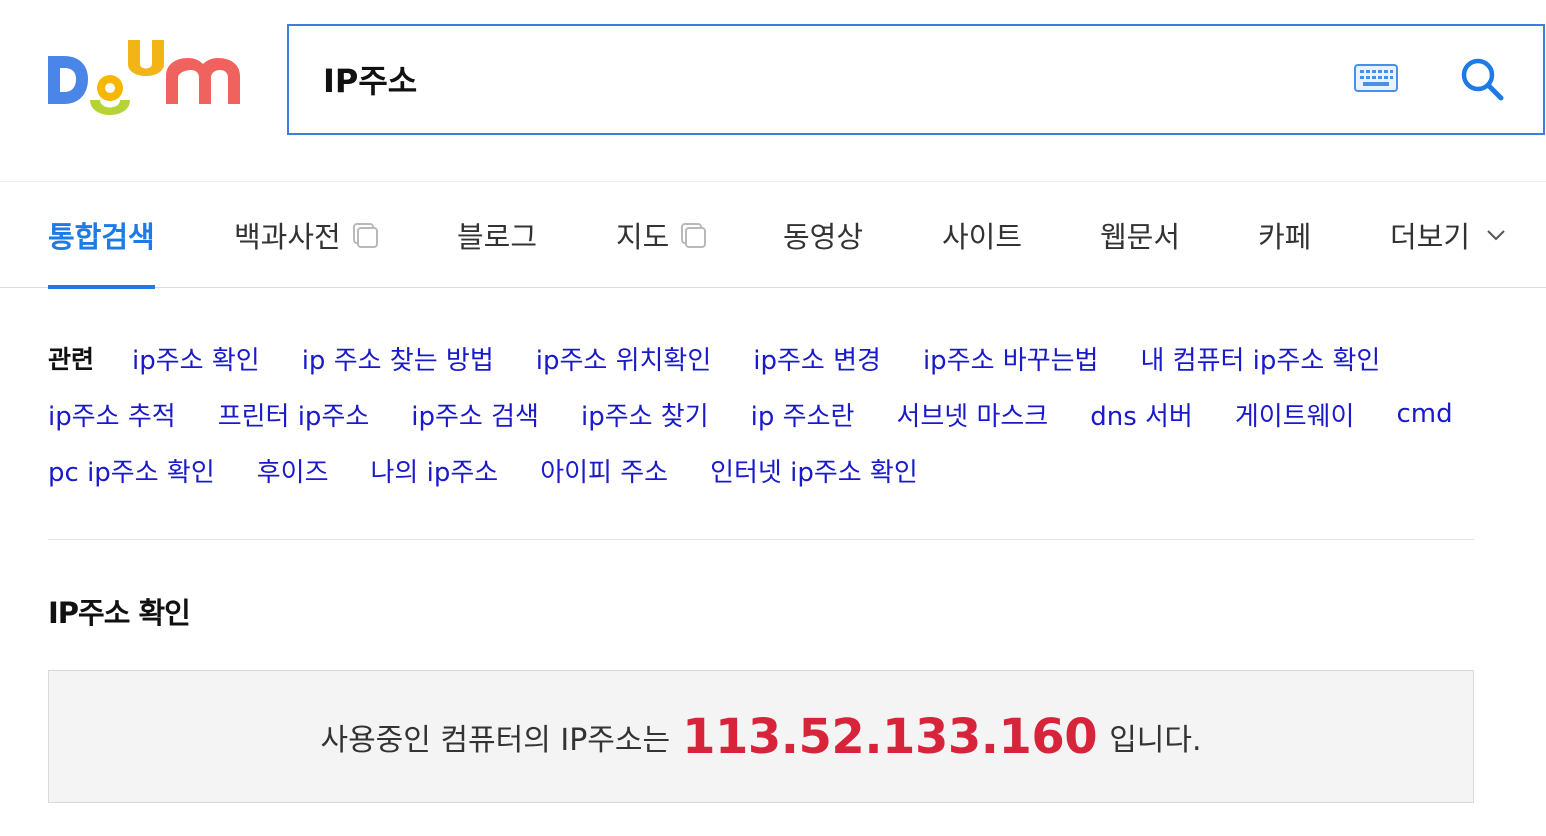  What do you see at coordinates (495, 740) in the screenshot?
I see `ip-prefix-text: 사용중인 컴퓨터의 IP주소는` at bounding box center [495, 740].